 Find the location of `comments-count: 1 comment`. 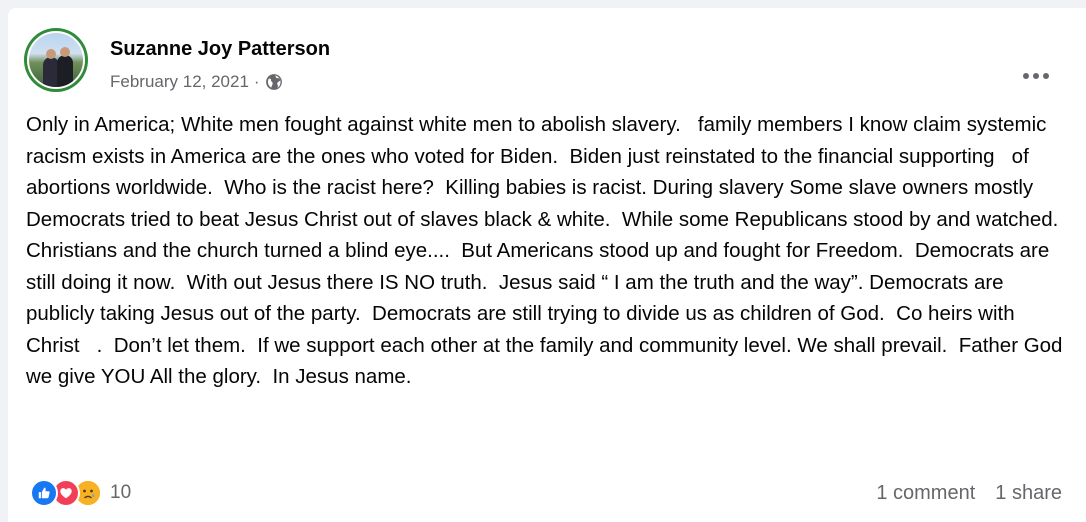

comments-count: 1 comment is located at coordinates (925, 493).